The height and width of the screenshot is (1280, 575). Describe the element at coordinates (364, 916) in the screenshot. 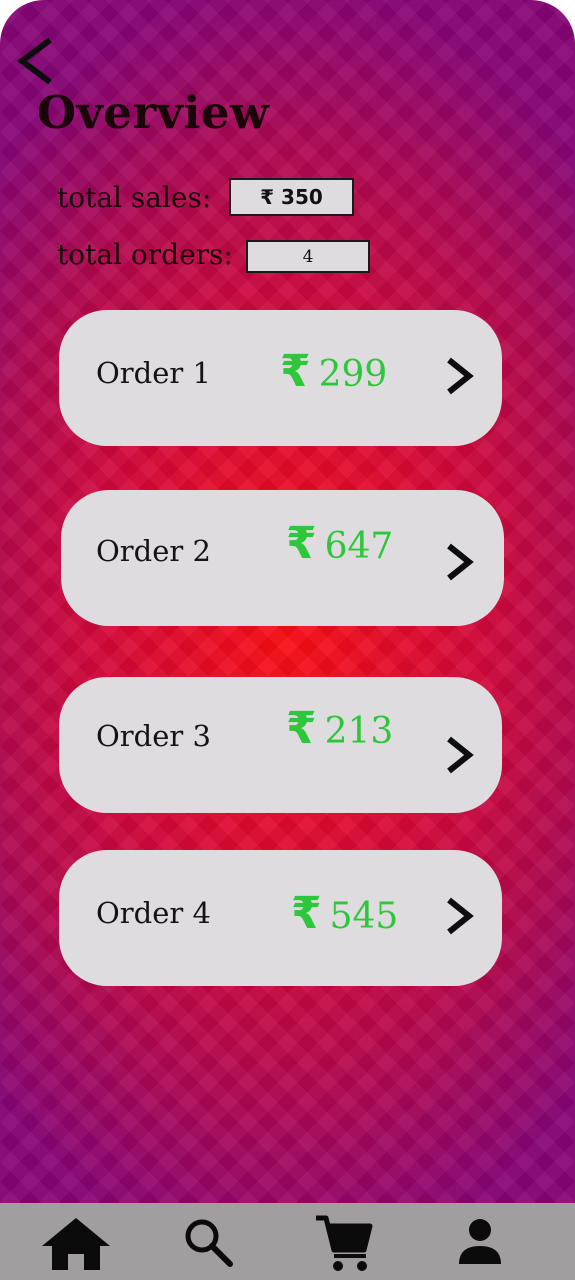

I see `order-amount-value: 545` at that location.